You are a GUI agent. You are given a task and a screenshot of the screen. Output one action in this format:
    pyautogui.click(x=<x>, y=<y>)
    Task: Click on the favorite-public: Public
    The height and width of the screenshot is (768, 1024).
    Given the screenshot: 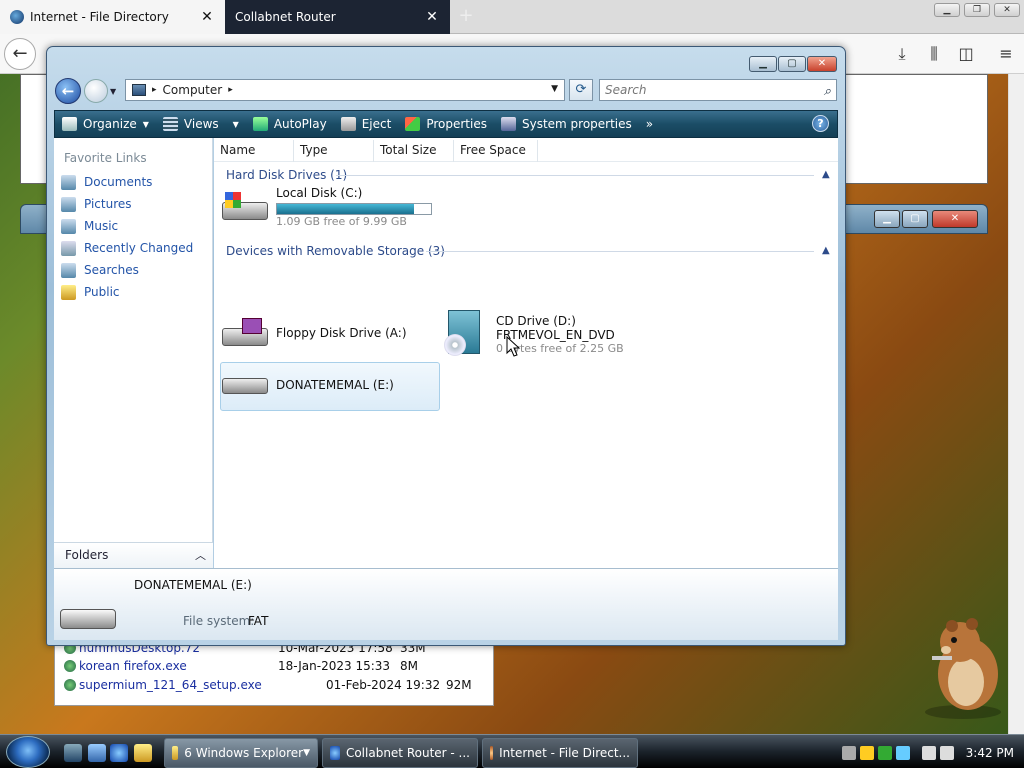 What is the action you would take?
    pyautogui.click(x=90, y=292)
    